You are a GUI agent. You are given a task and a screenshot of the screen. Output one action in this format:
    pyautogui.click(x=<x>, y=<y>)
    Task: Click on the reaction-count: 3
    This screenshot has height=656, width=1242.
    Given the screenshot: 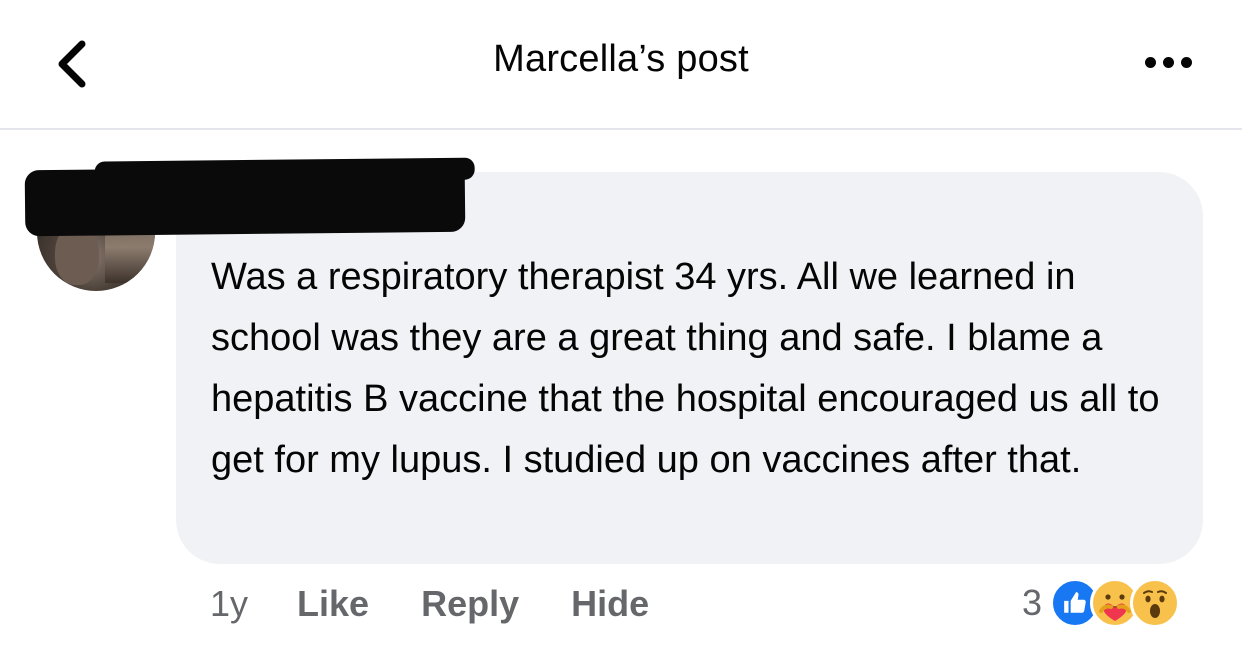 What is the action you would take?
    pyautogui.click(x=1032, y=602)
    